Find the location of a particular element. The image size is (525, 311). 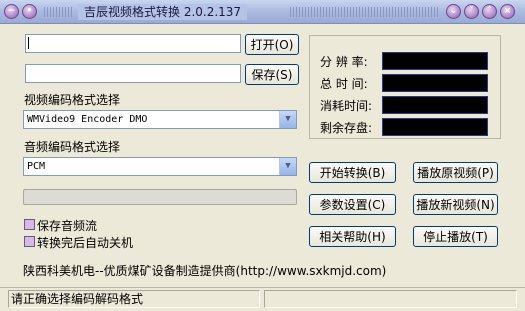

maximize-icon: ˄ is located at coordinates (489, 11).